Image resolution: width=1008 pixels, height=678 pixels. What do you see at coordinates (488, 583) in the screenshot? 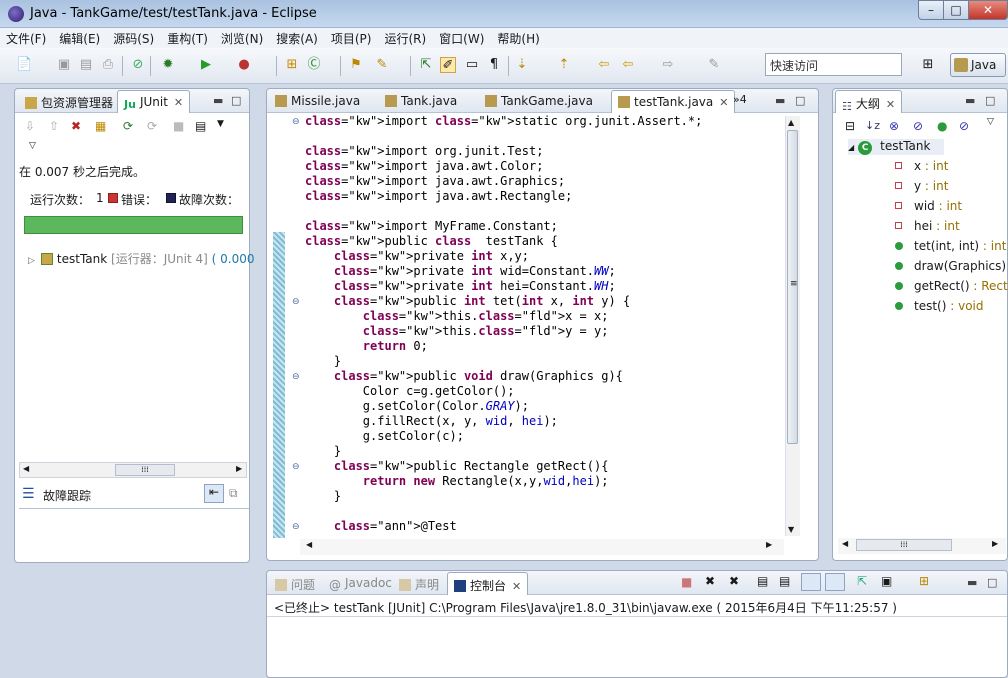
I see `tab-console: 控制台 ✕` at bounding box center [488, 583].